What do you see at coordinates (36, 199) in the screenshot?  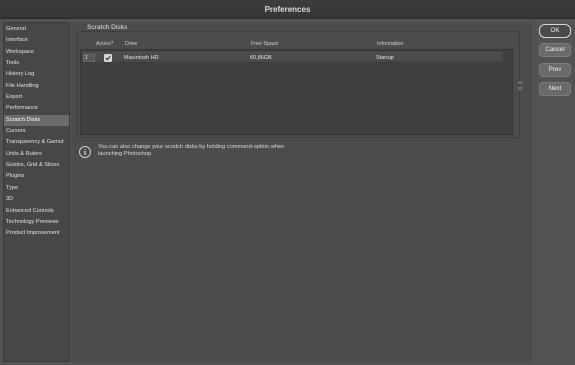 I see `sidebar-item-3d: 3D` at bounding box center [36, 199].